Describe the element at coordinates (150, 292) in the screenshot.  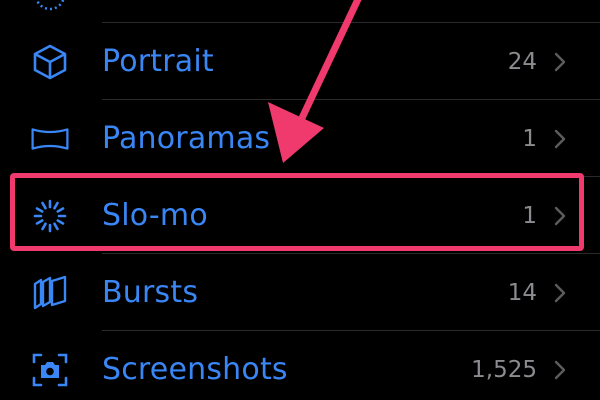
I see `row-label: Bursts` at that location.